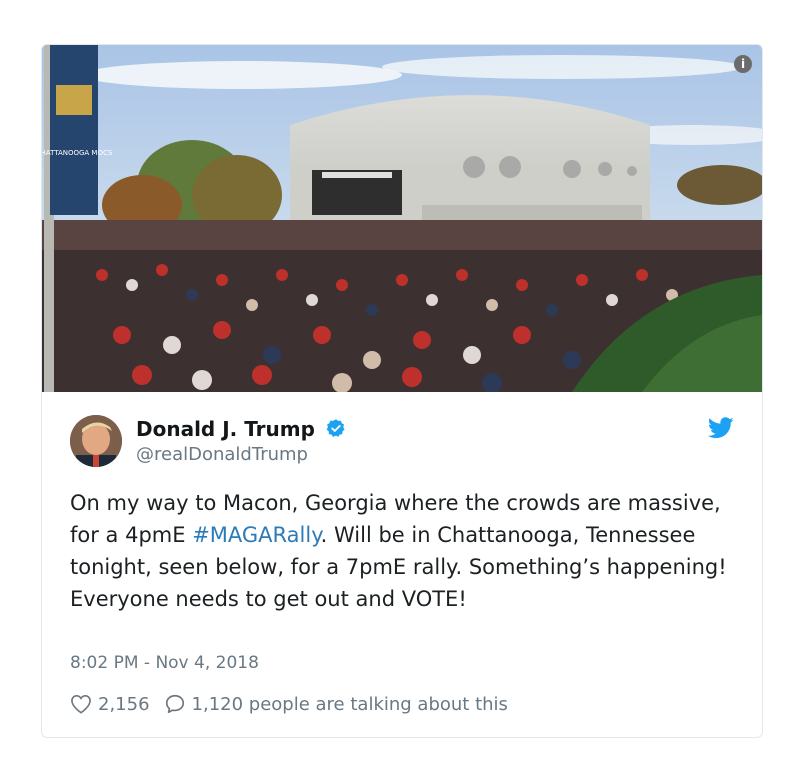 This screenshot has width=800, height=775. I want to click on banner-text: CHATTANOOGA MOCS, so click(77, 153).